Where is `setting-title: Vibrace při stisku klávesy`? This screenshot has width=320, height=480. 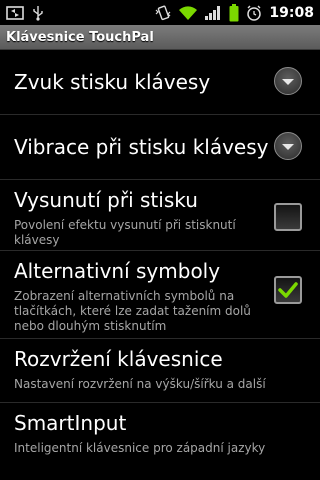
setting-title: Vibrace při stisku klávesy is located at coordinates (141, 147).